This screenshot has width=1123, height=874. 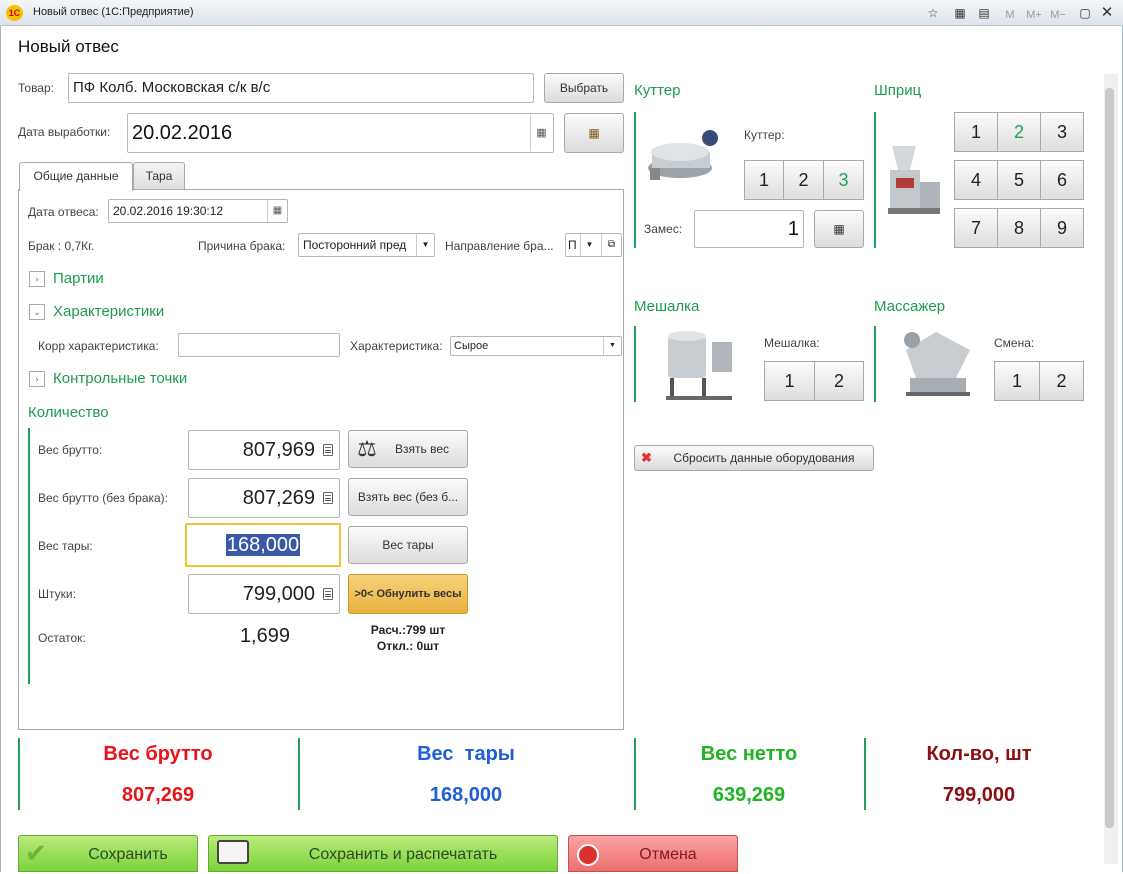 What do you see at coordinates (1085, 13) in the screenshot?
I see `maximize-icon: ▢` at bounding box center [1085, 13].